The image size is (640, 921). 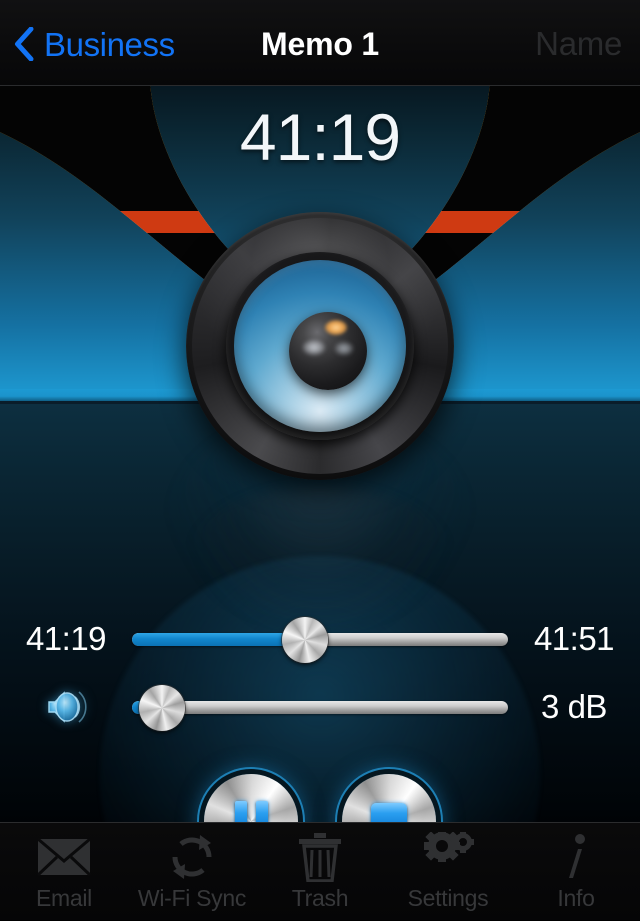 I want to click on volume-slider-track, so click(x=320, y=707).